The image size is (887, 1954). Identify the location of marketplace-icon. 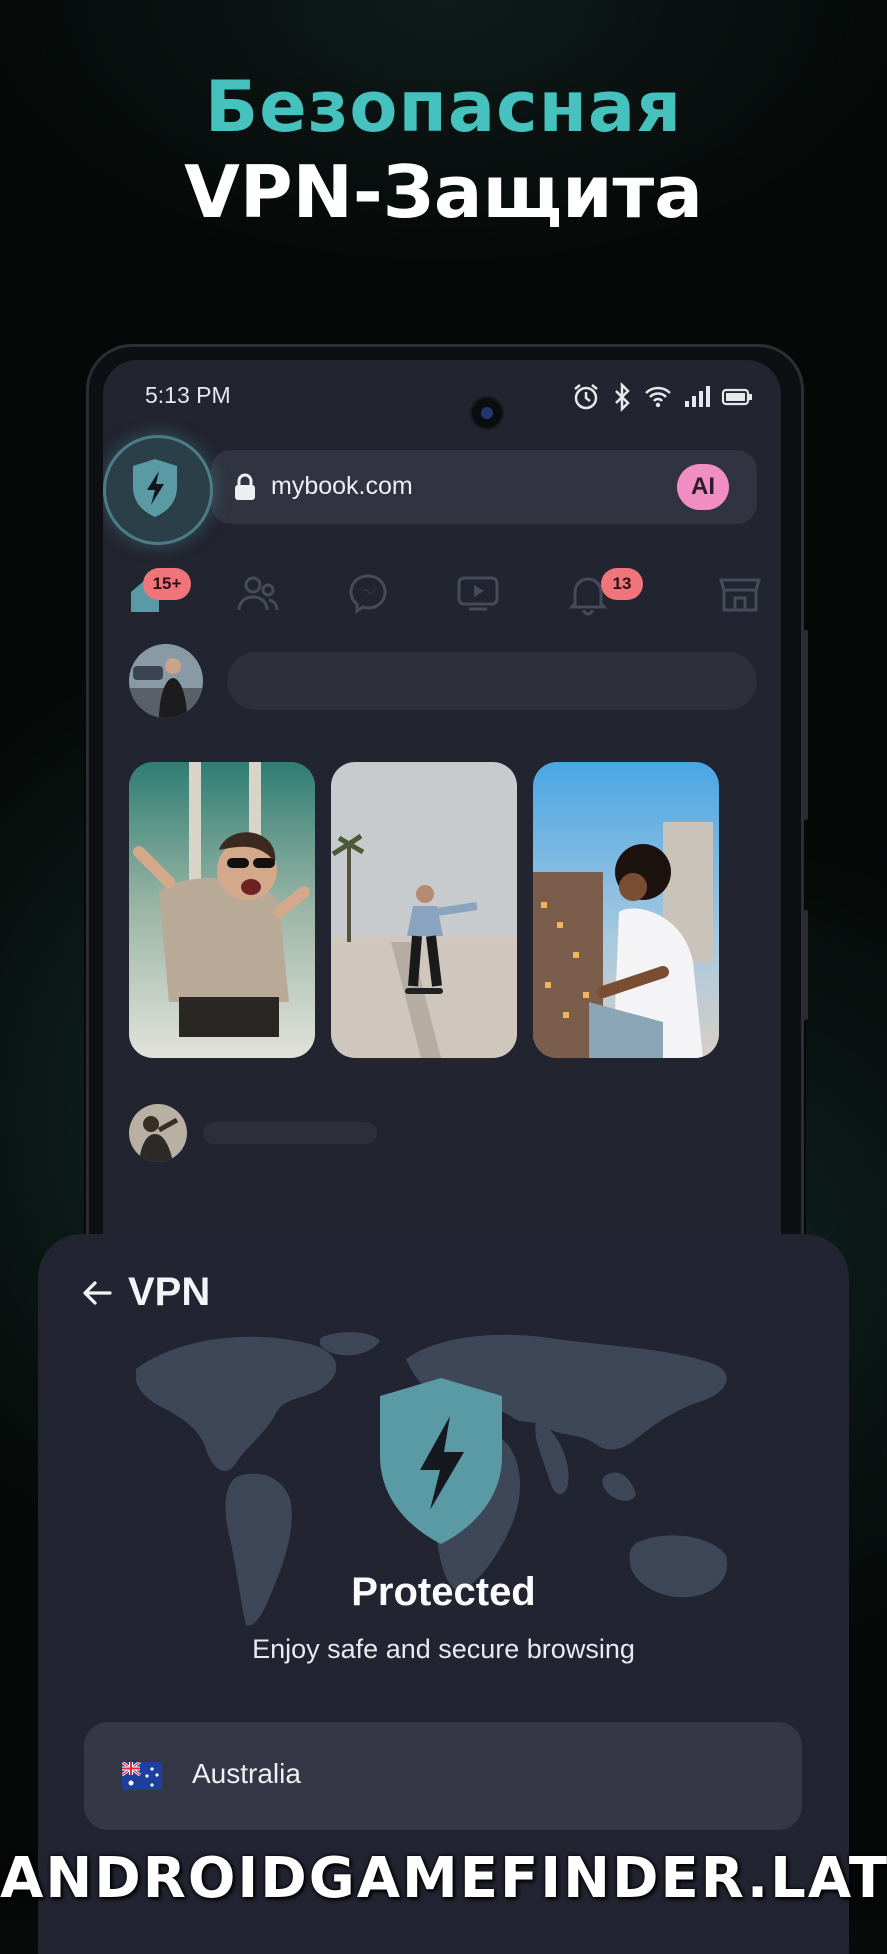
(740, 595).